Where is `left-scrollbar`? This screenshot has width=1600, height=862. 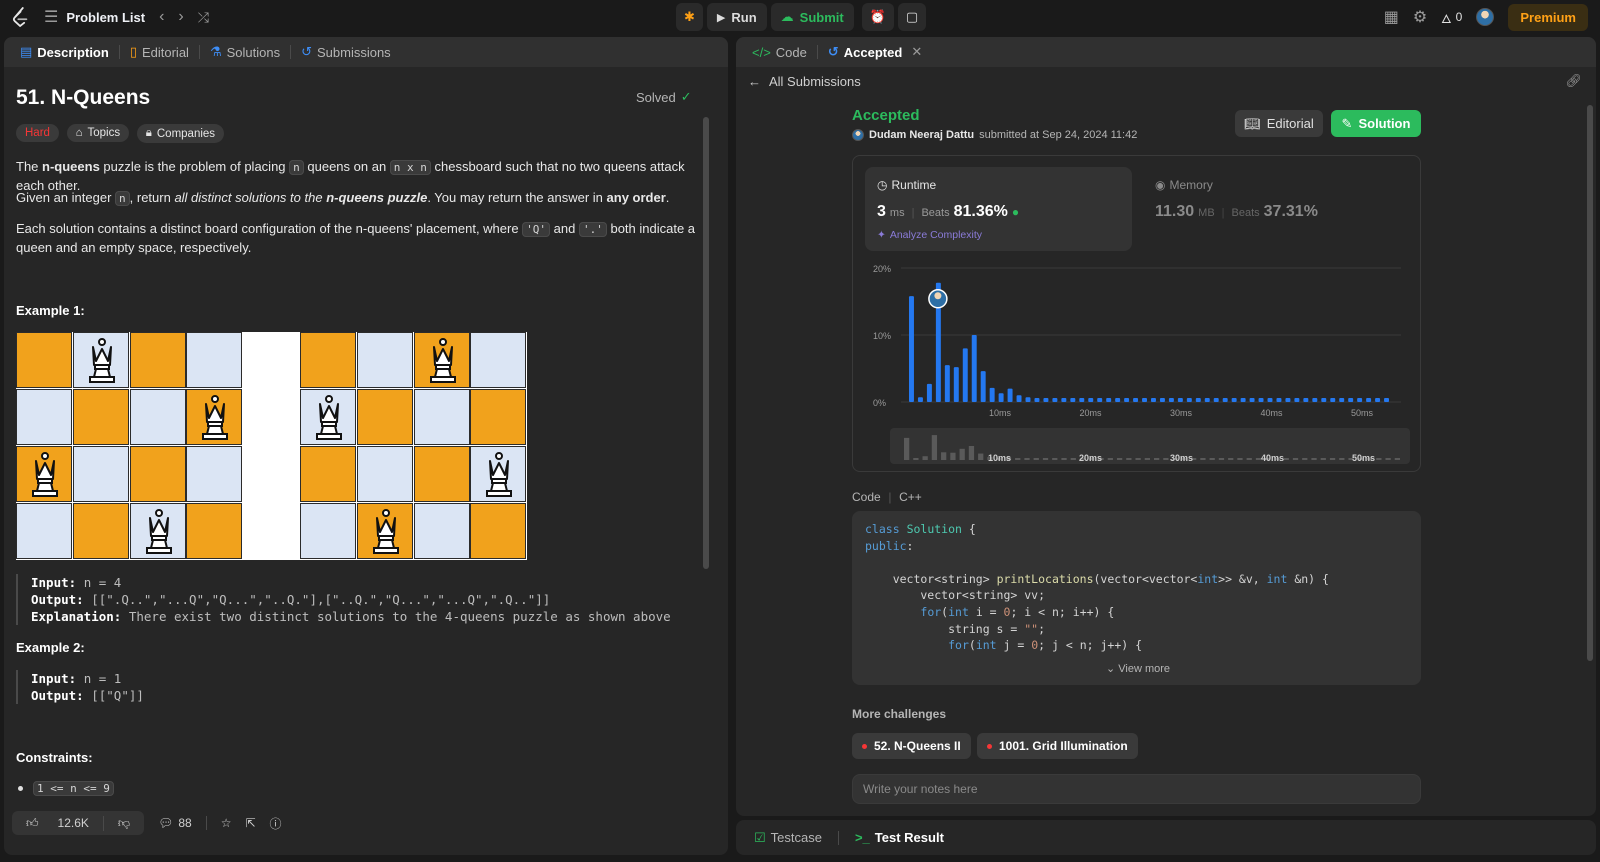 left-scrollbar is located at coordinates (706, 473).